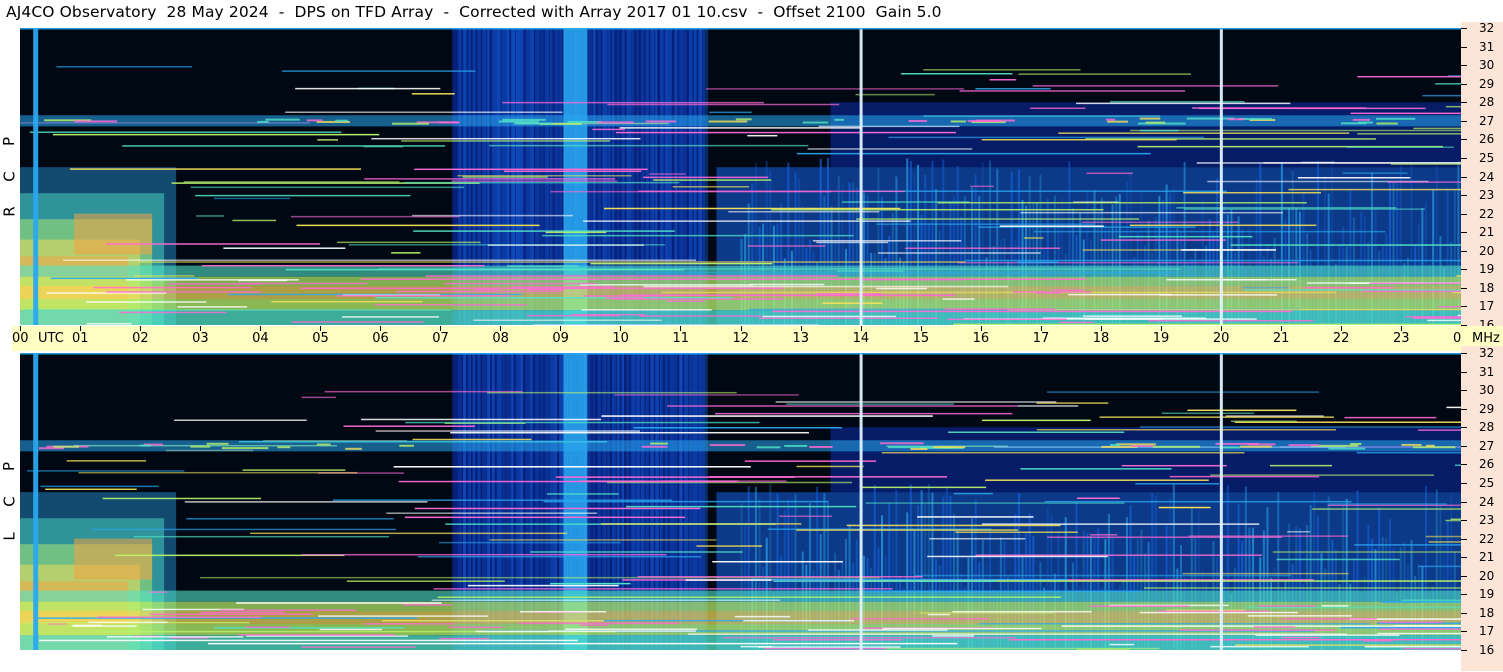  I want to click on time-tick-label: 06, so click(380, 338).